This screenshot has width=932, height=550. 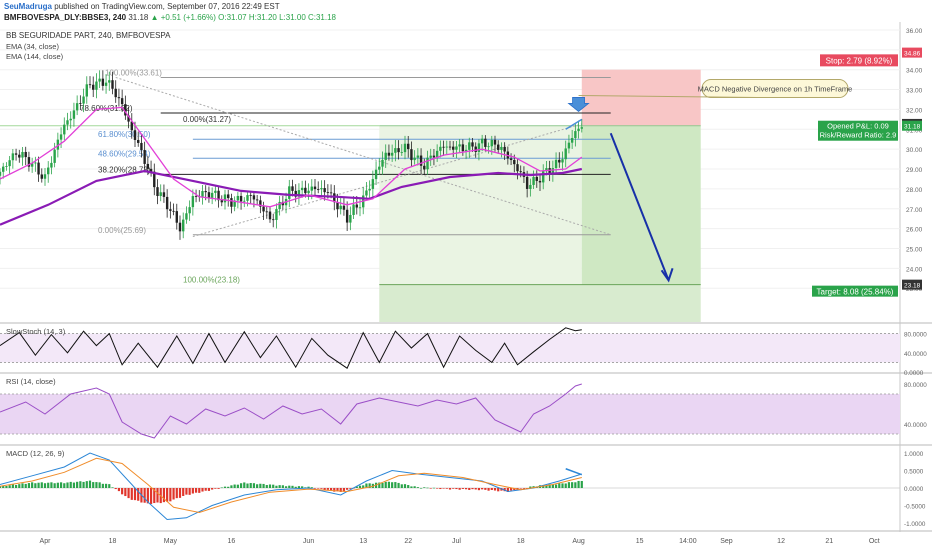 I want to click on time-tick-label: Aug, so click(x=578, y=541).